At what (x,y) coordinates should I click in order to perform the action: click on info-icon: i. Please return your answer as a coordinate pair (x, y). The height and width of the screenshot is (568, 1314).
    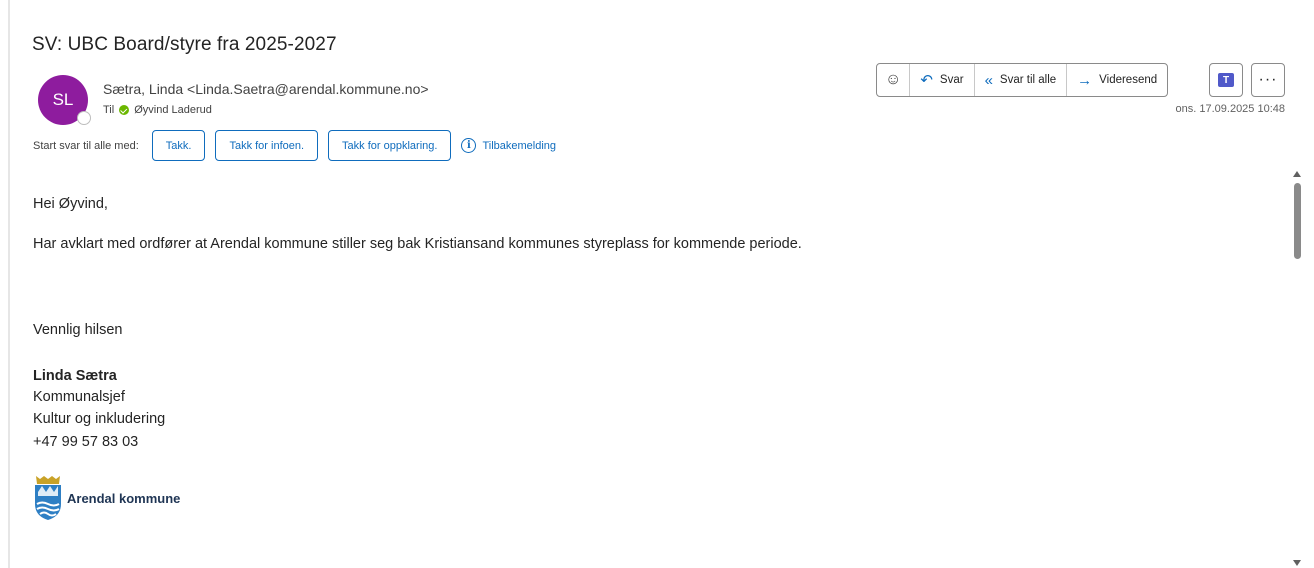
    Looking at the image, I should click on (469, 145).